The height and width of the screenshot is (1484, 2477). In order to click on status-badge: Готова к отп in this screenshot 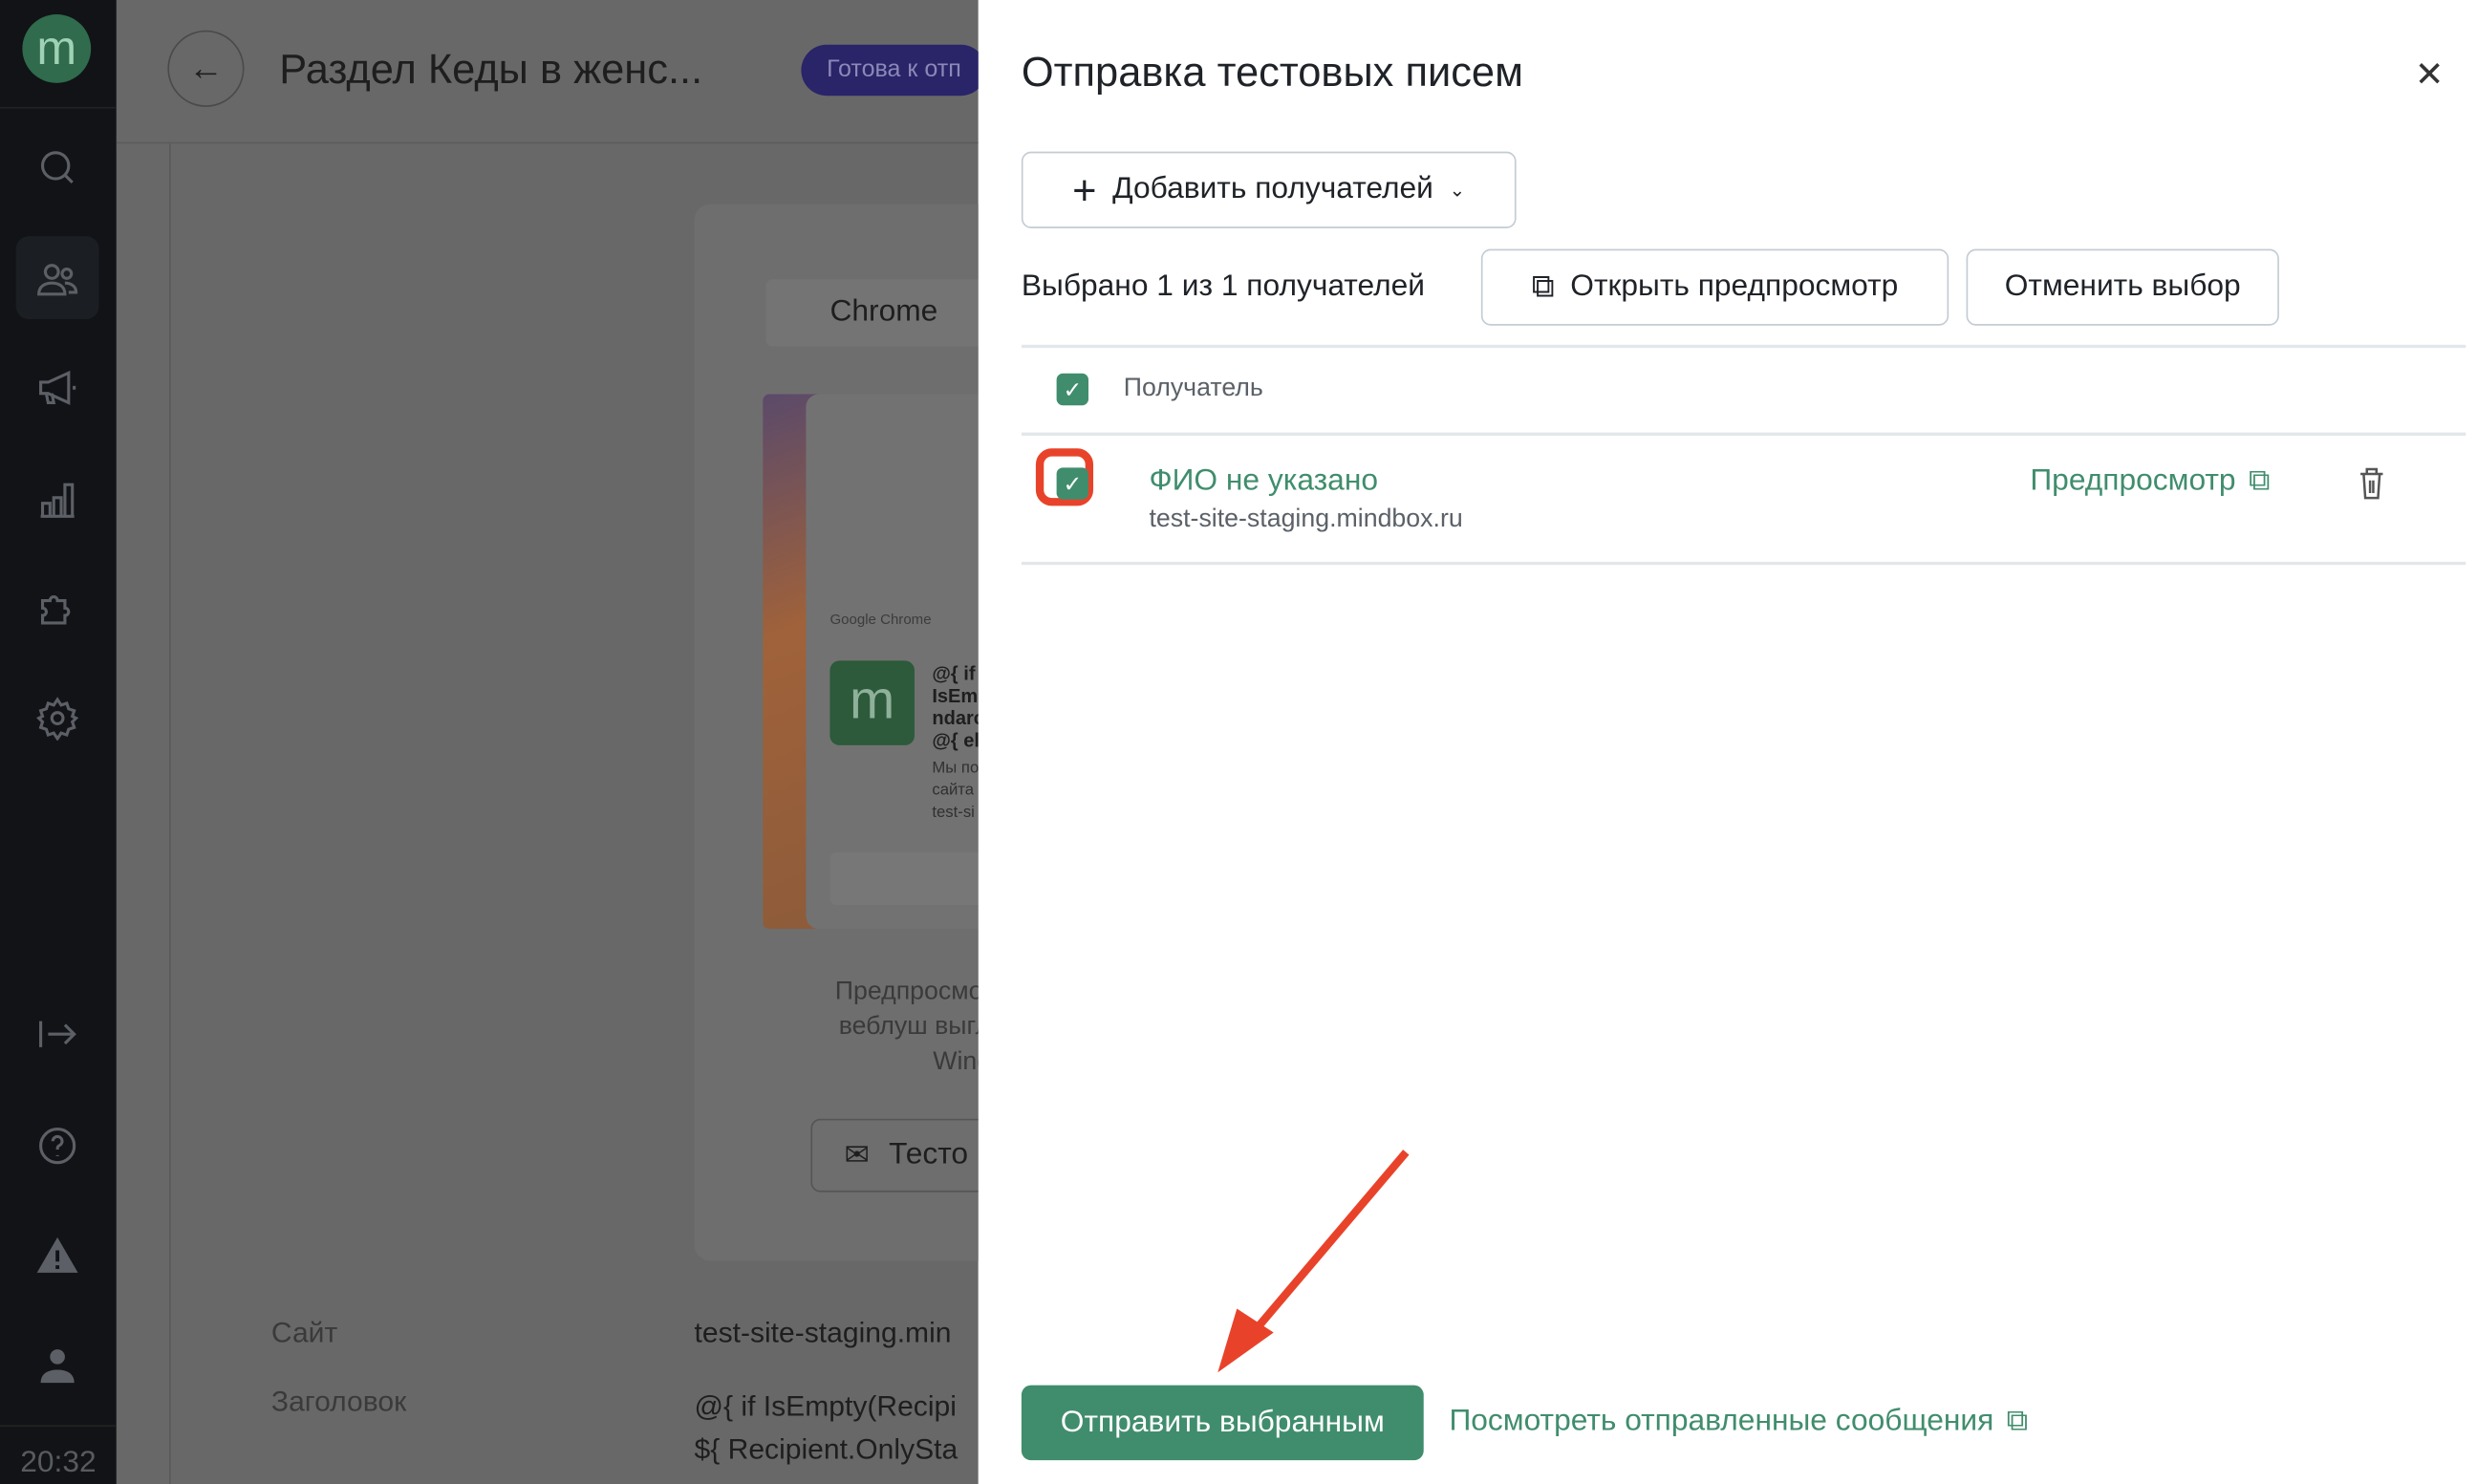, I will do `click(894, 70)`.